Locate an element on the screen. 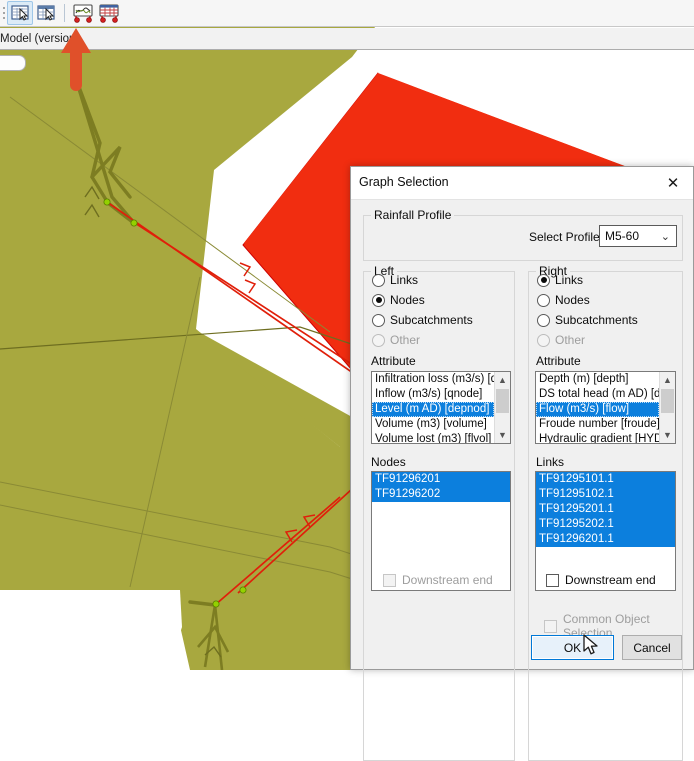 Image resolution: width=694 pixels, height=761 pixels. panel-tab-stub is located at coordinates (13, 63).